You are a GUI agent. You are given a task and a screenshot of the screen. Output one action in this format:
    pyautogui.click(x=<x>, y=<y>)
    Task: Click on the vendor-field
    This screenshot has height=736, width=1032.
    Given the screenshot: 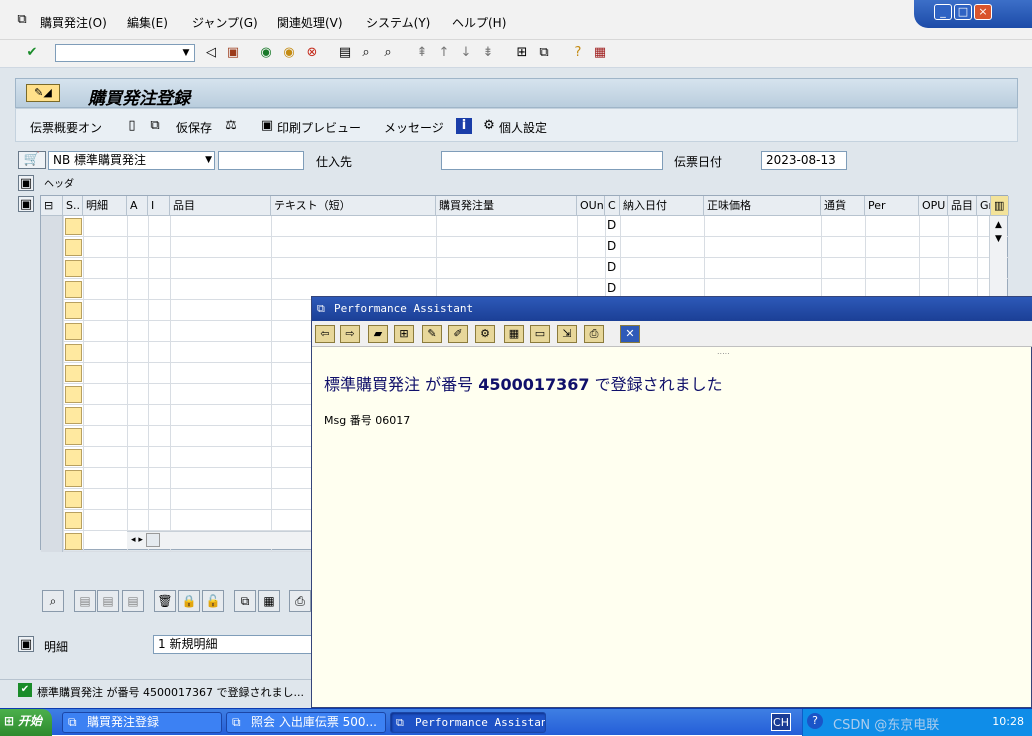 What is the action you would take?
    pyautogui.click(x=552, y=160)
    